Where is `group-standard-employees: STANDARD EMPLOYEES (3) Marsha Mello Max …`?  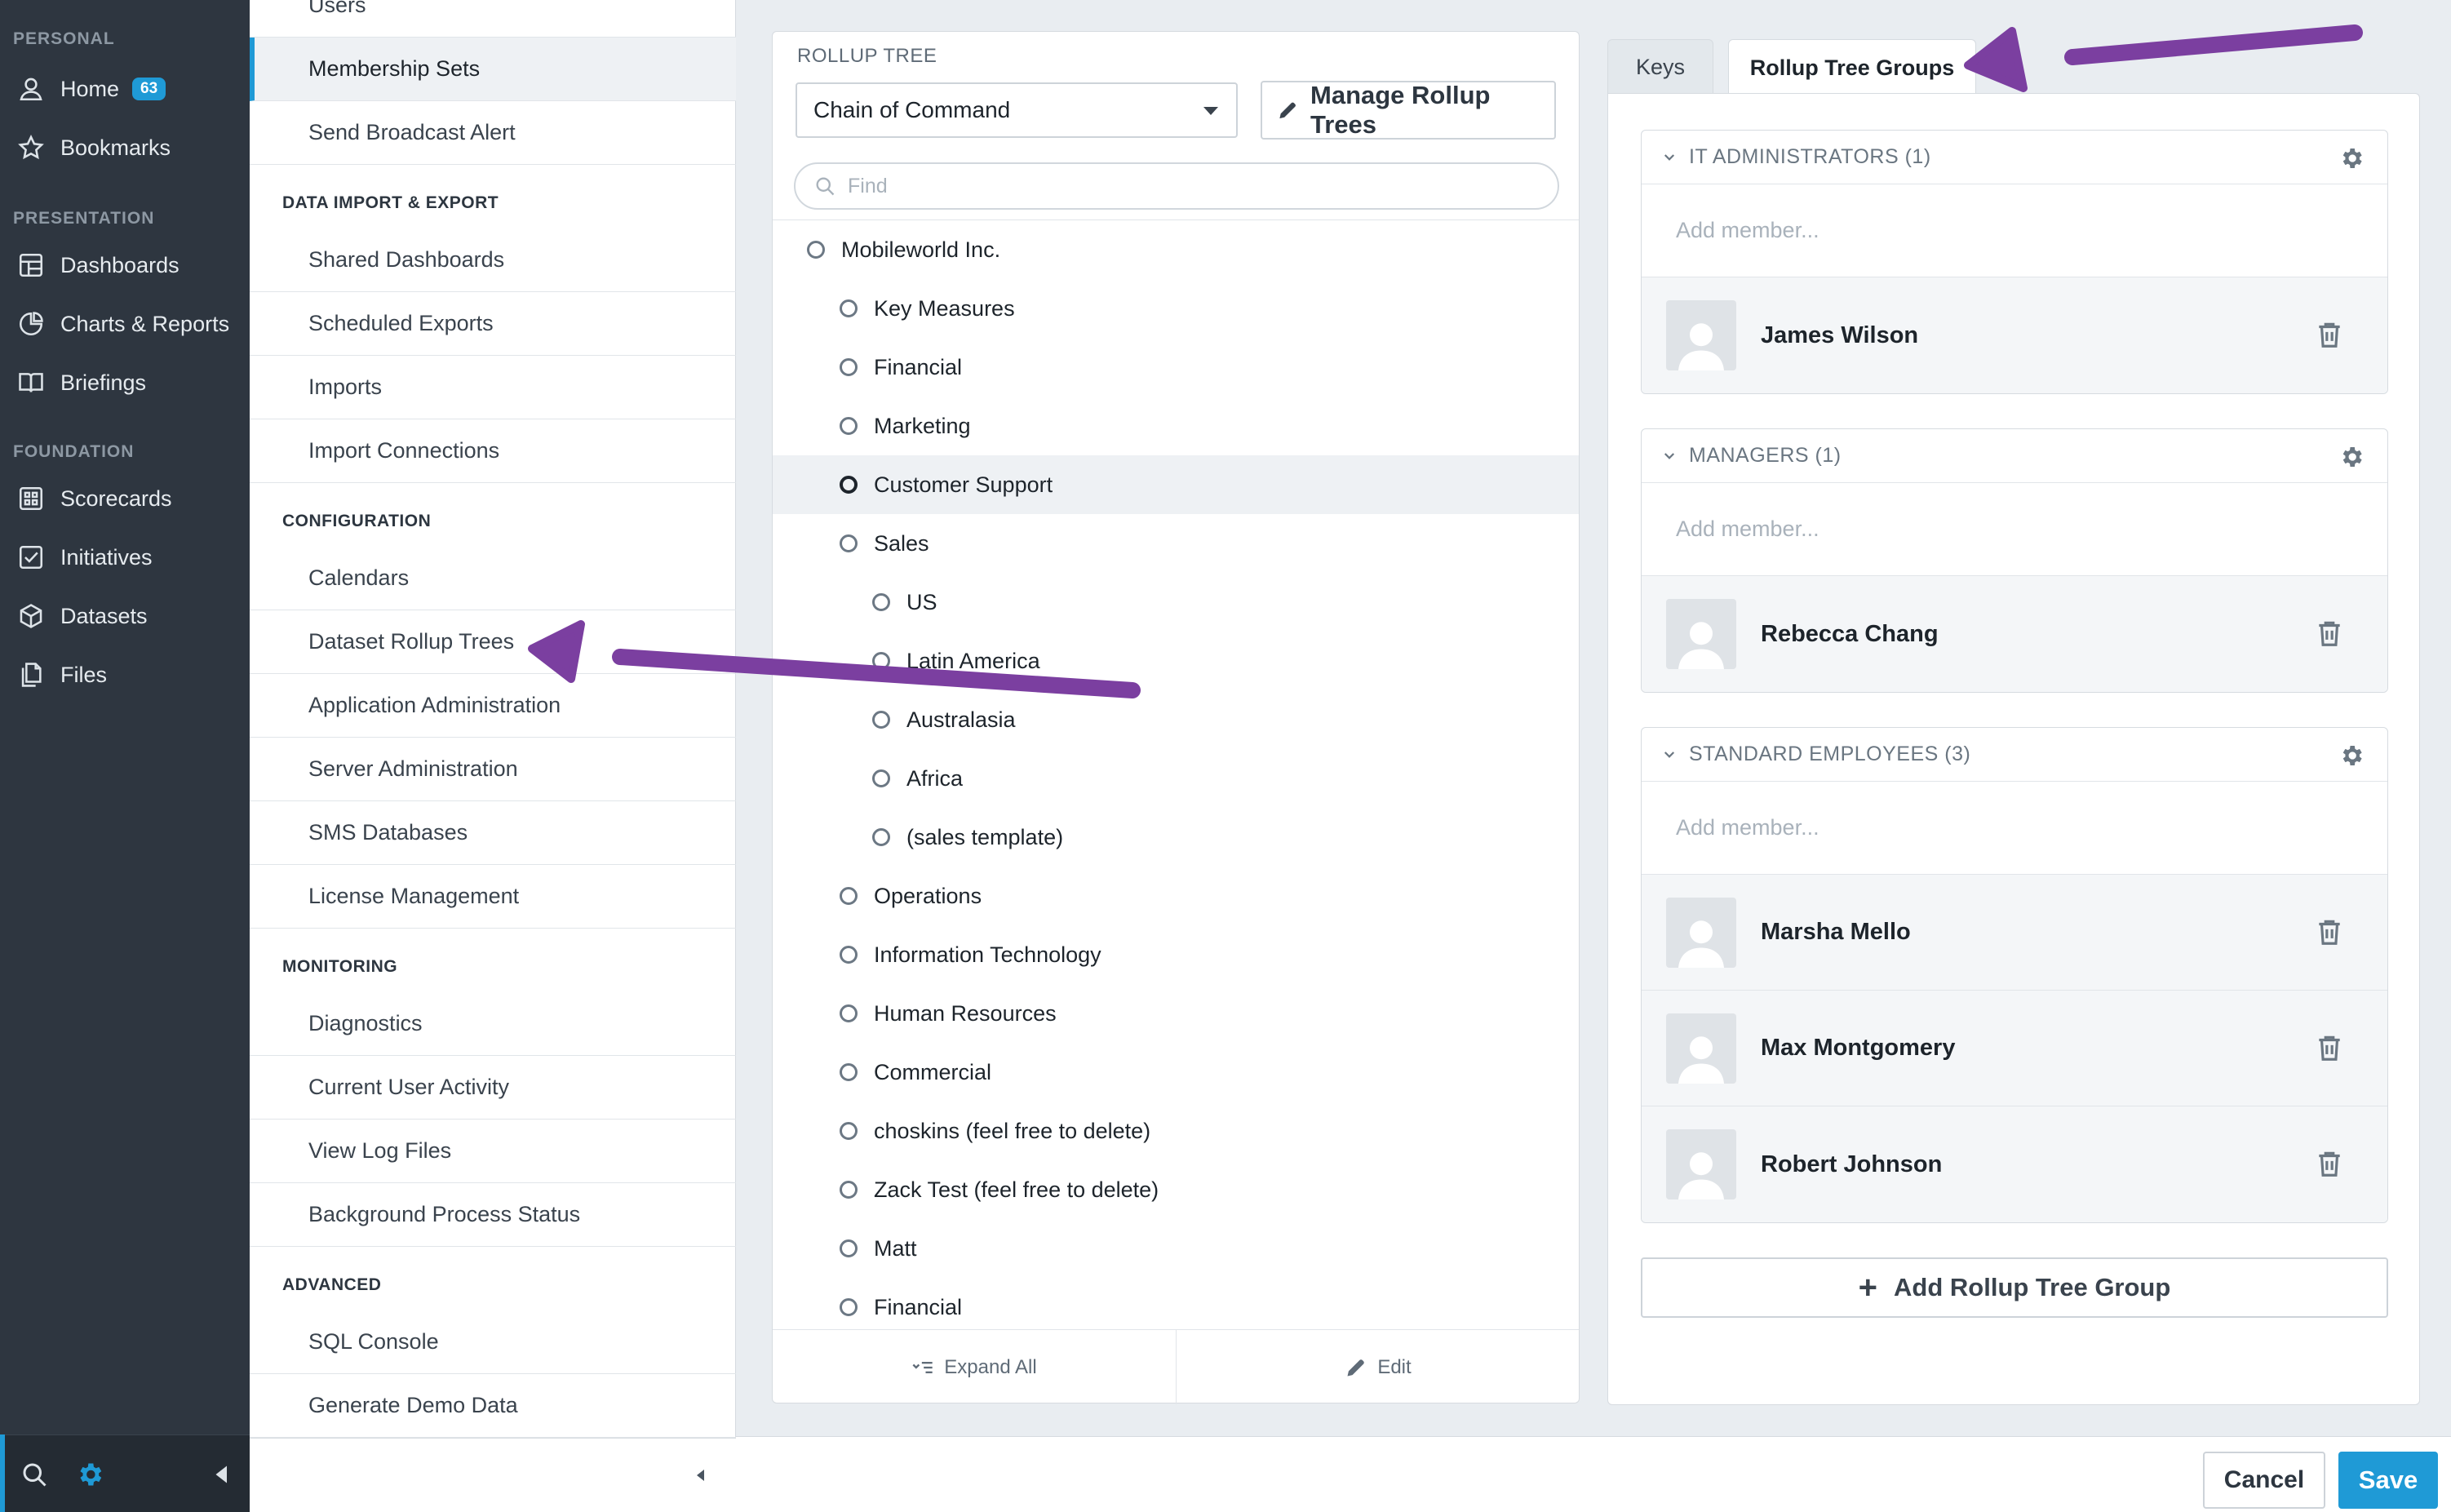
group-standard-employees: STANDARD EMPLOYEES (3) Marsha Mello Max … is located at coordinates (2014, 975).